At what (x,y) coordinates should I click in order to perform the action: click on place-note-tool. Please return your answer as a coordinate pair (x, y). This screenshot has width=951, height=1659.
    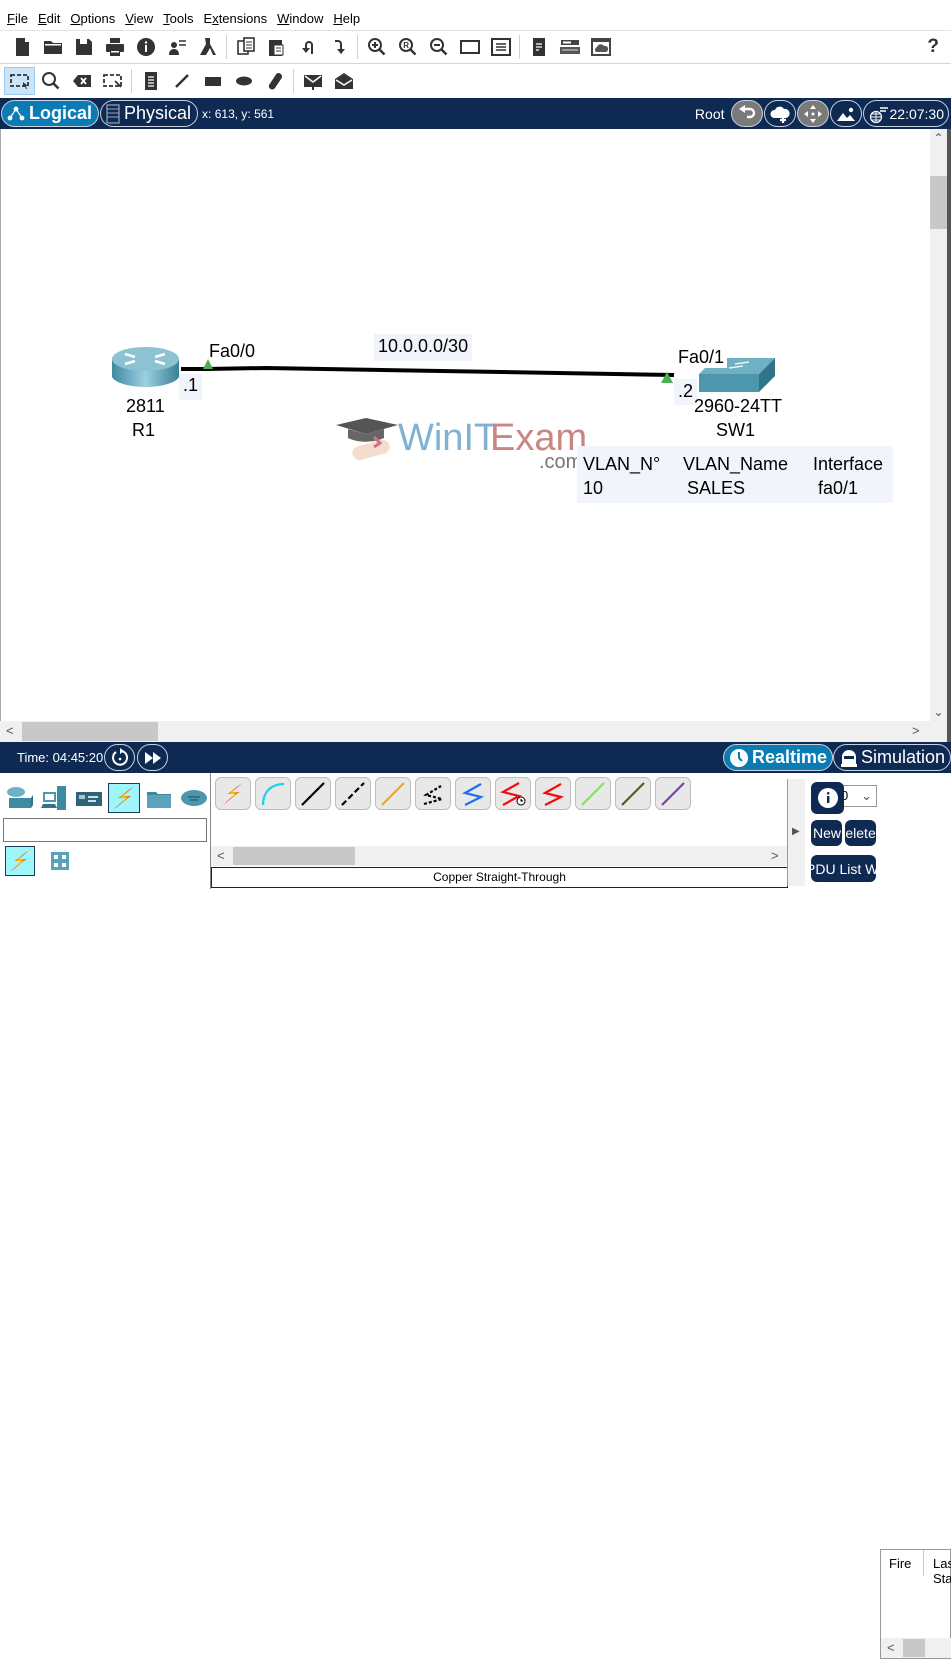
    Looking at the image, I should click on (150, 81).